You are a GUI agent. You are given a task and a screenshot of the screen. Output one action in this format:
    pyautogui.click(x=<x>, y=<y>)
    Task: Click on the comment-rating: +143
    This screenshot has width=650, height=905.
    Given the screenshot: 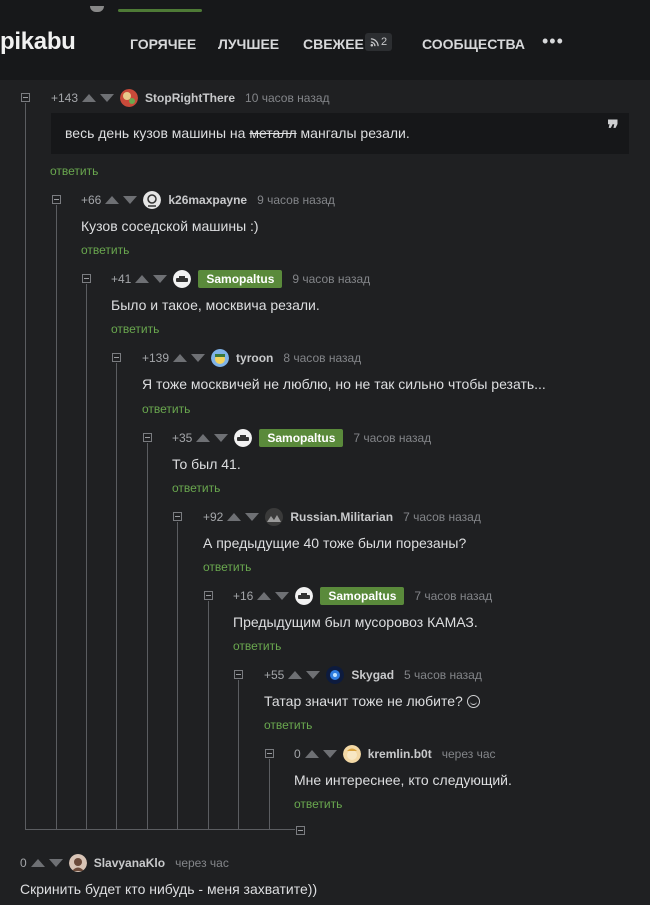 What is the action you would take?
    pyautogui.click(x=65, y=98)
    